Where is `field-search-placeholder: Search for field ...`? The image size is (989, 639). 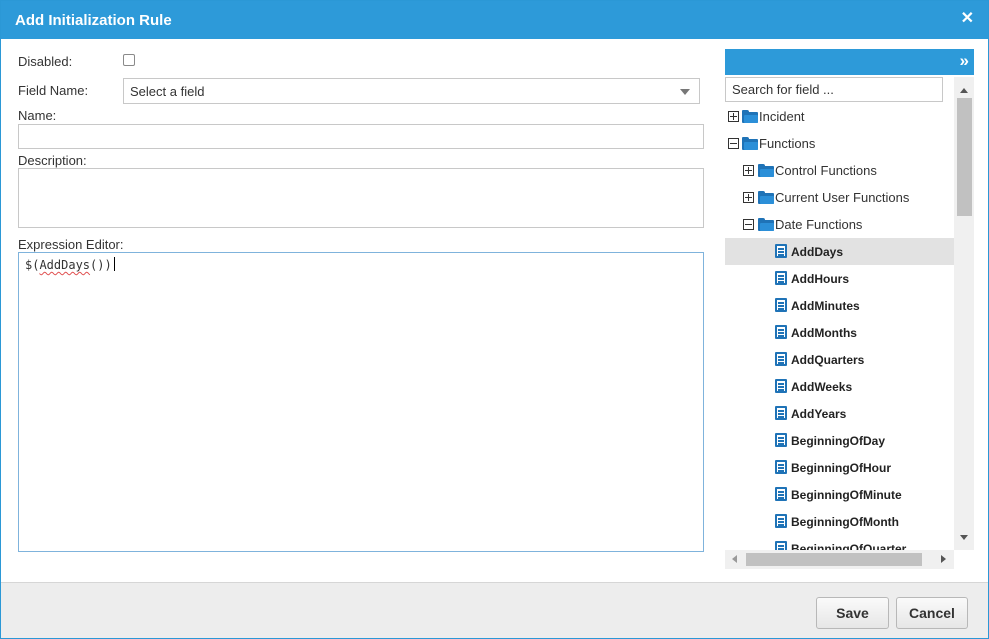
field-search-placeholder: Search for field ... is located at coordinates (783, 89).